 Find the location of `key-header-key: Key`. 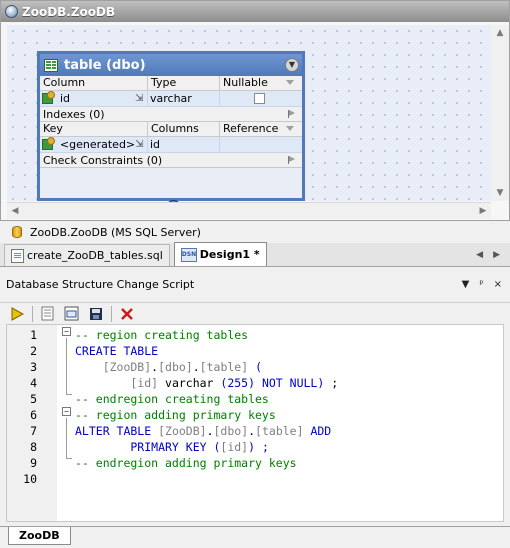

key-header-key: Key is located at coordinates (94, 129).